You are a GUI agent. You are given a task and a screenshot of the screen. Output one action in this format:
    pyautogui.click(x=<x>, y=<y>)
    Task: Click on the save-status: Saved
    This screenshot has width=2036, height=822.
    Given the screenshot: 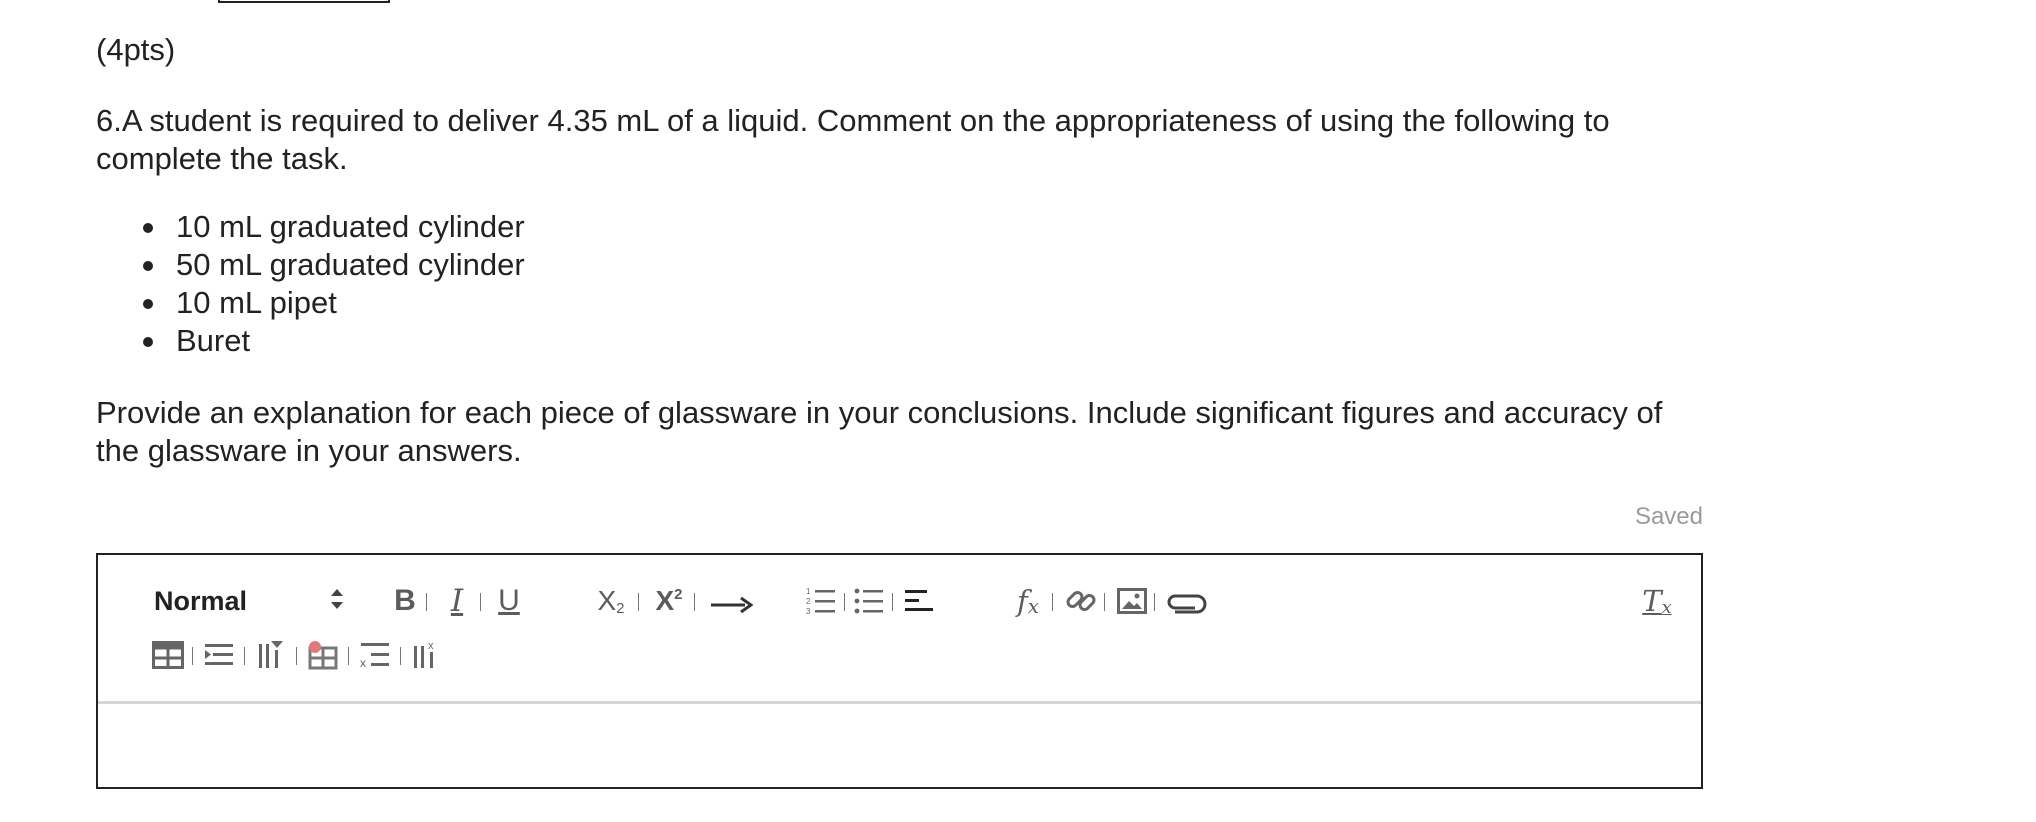 What is the action you would take?
    pyautogui.click(x=1668, y=516)
    